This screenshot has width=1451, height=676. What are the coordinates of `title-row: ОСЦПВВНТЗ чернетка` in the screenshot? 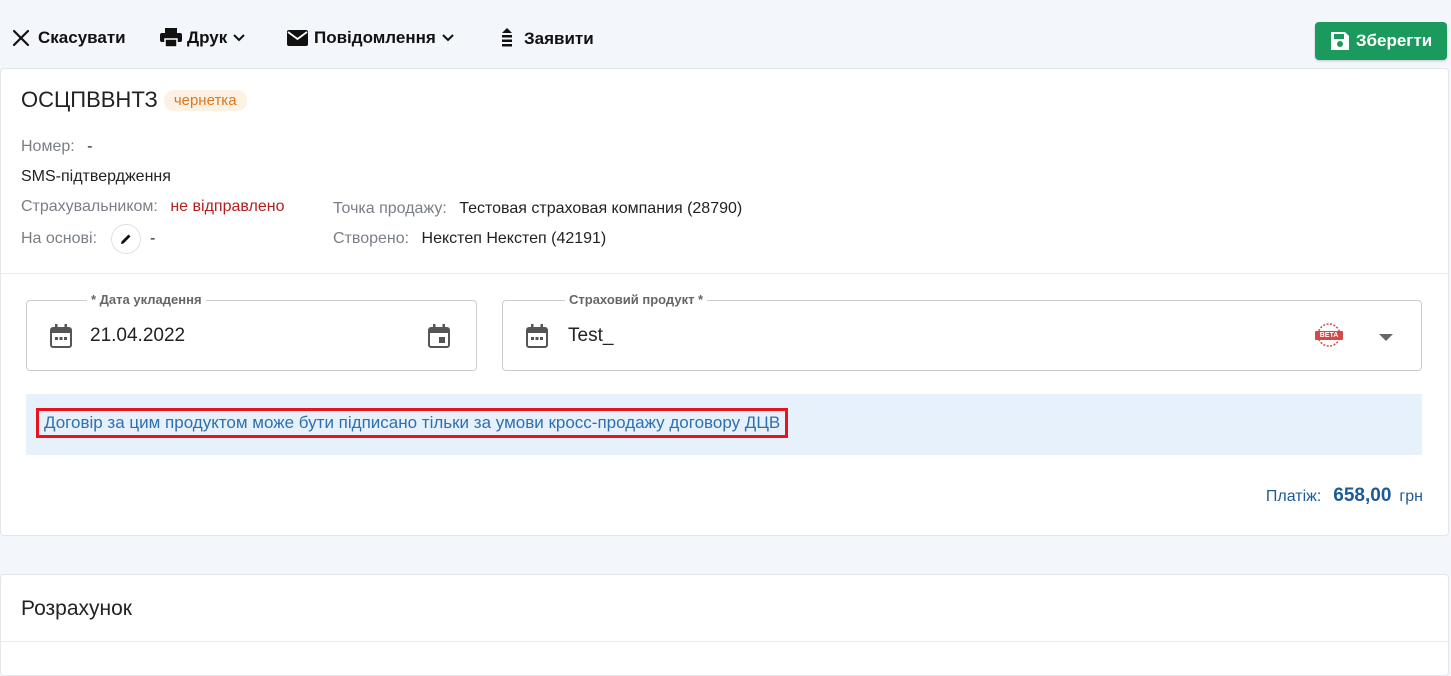 It's located at (134, 100).